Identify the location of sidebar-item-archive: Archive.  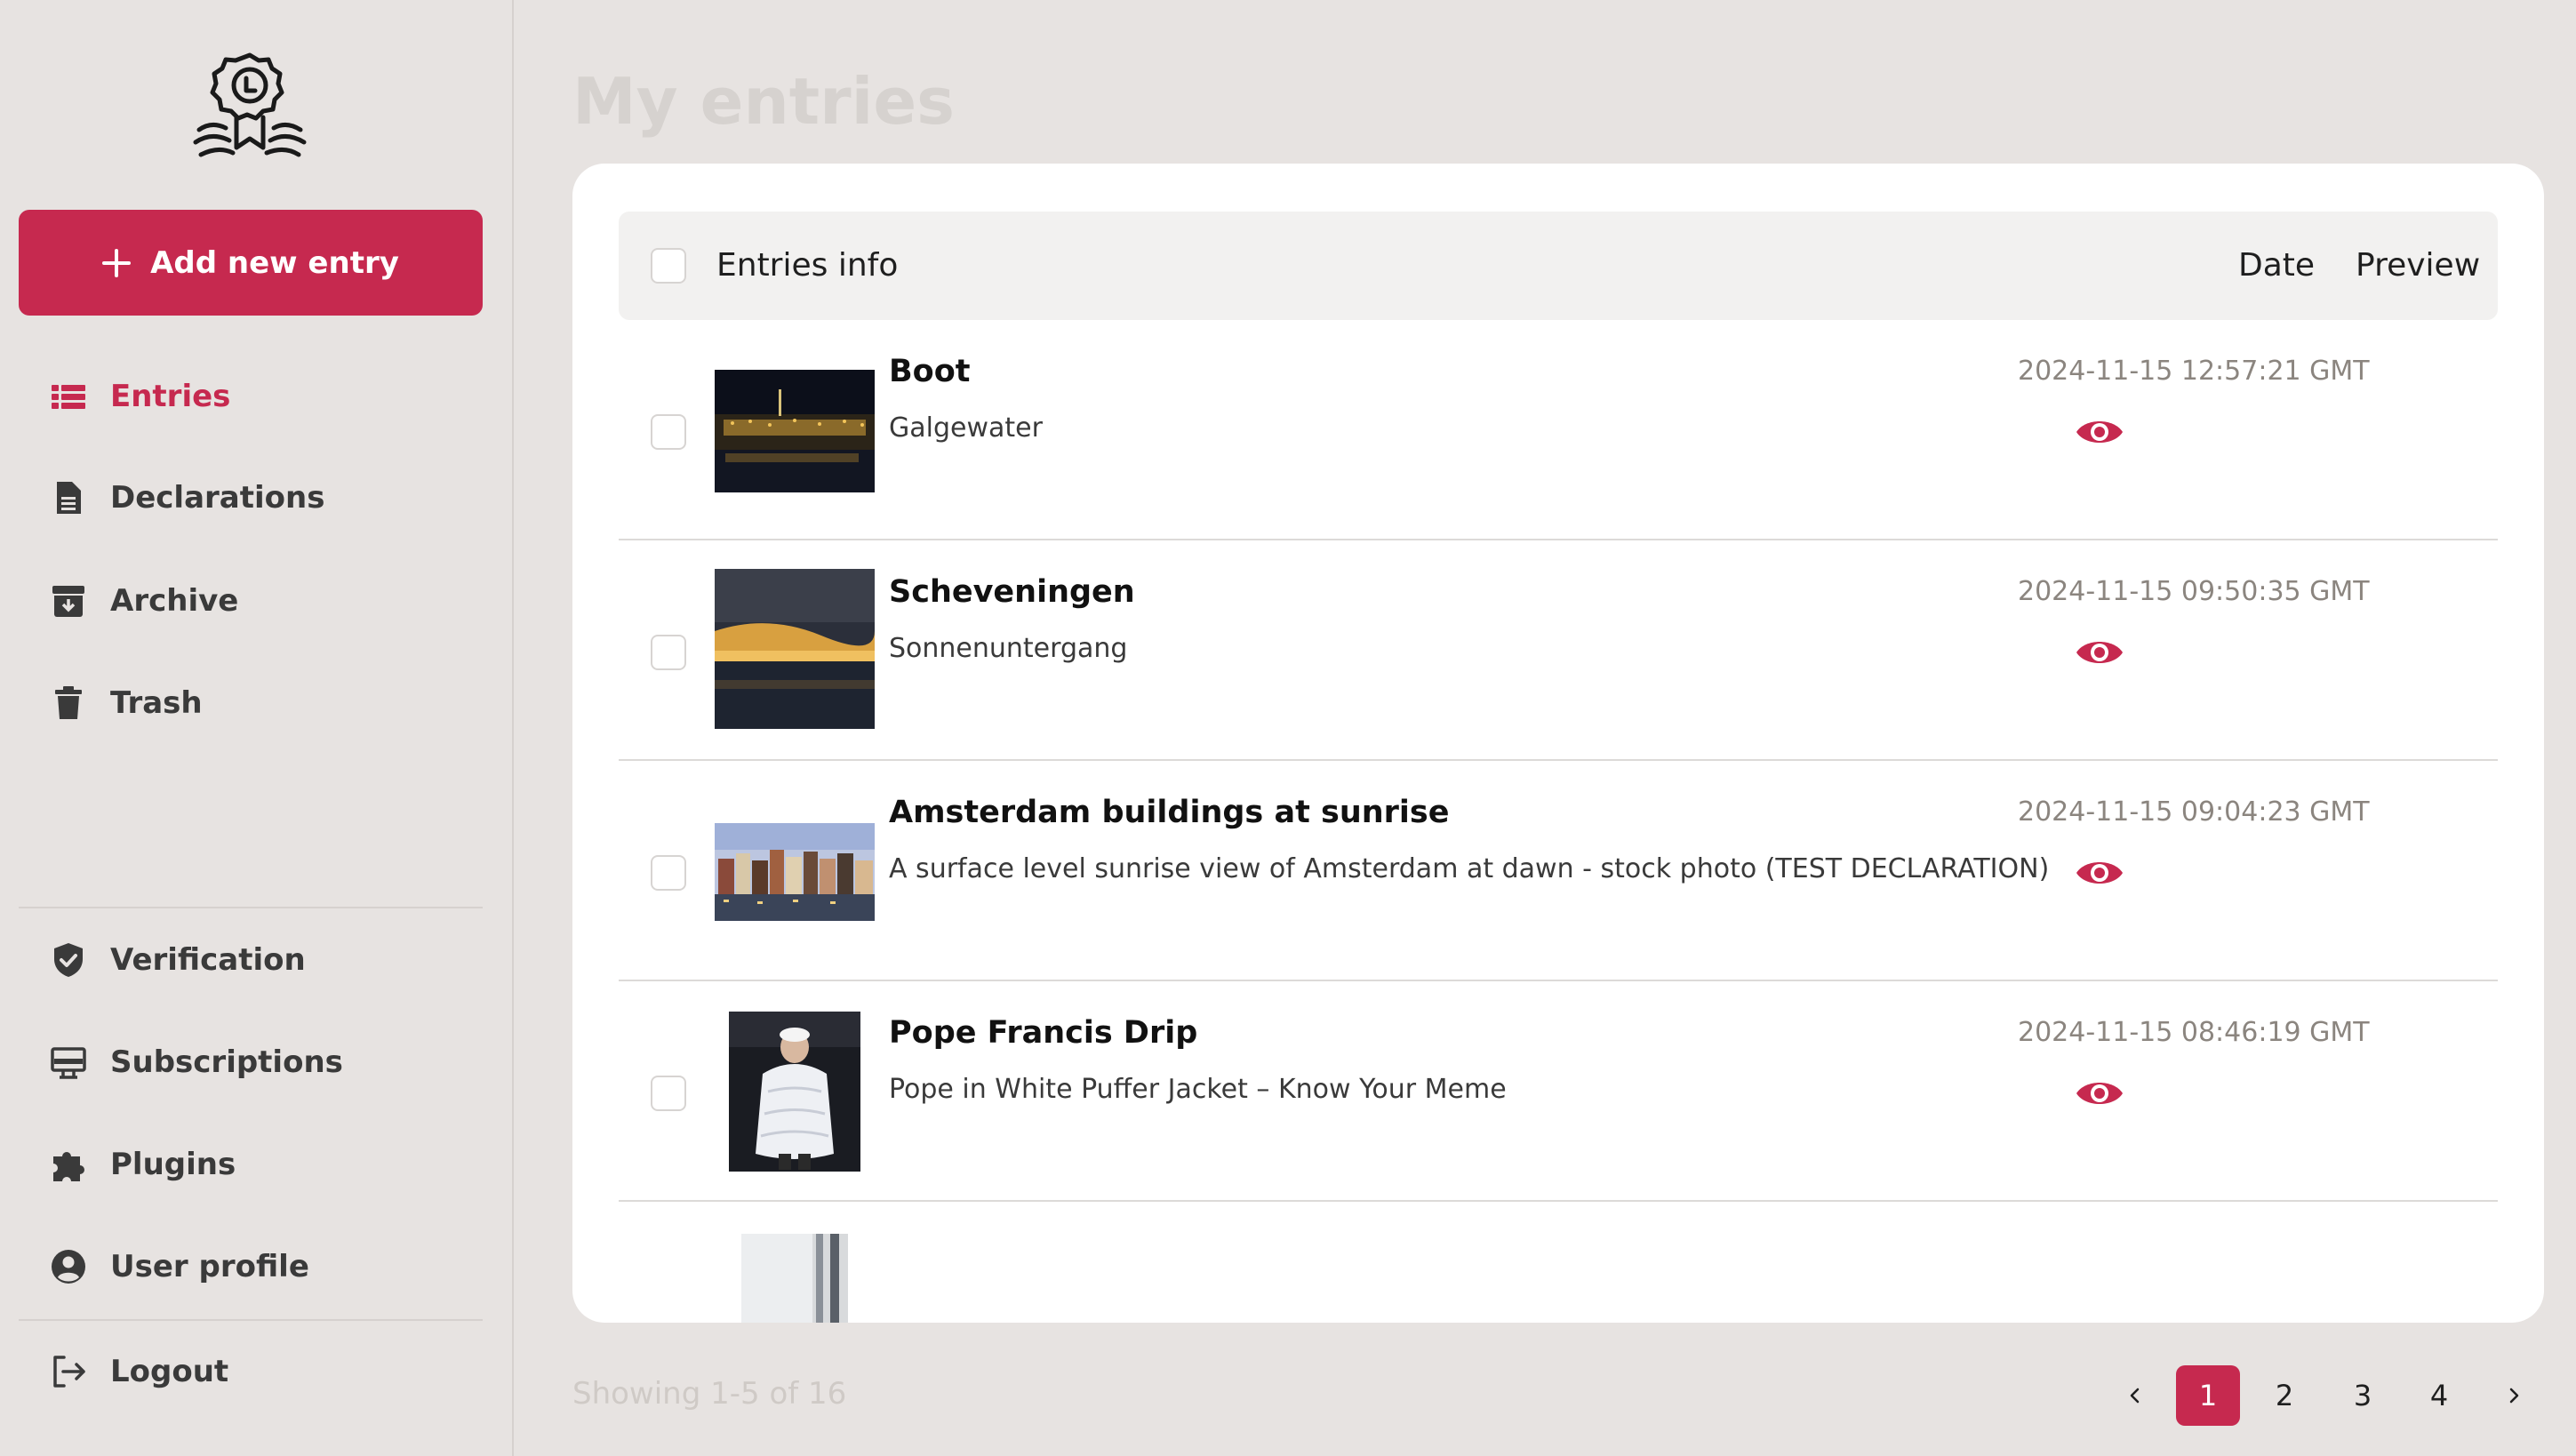
(144, 601).